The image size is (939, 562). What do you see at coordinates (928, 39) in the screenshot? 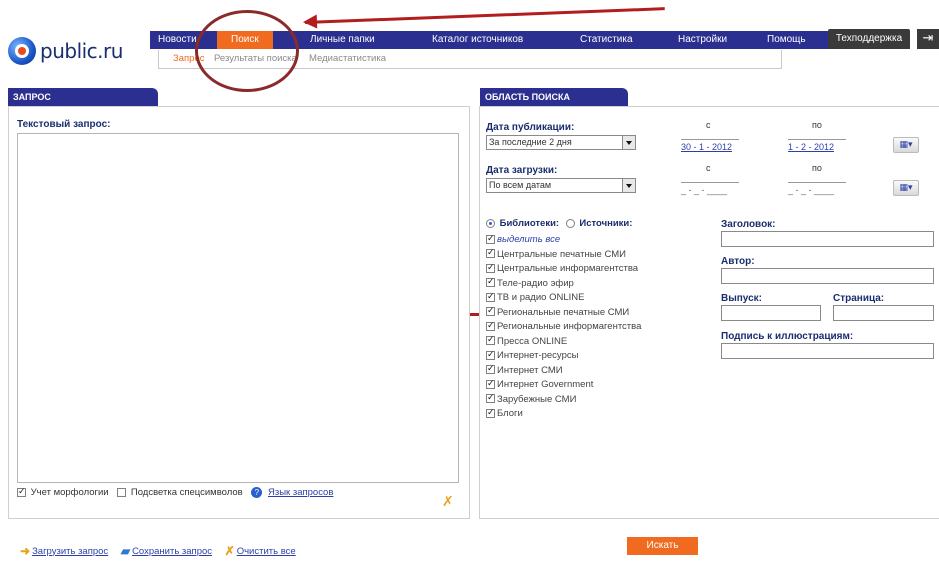
I see `exit-icon: ⇥` at bounding box center [928, 39].